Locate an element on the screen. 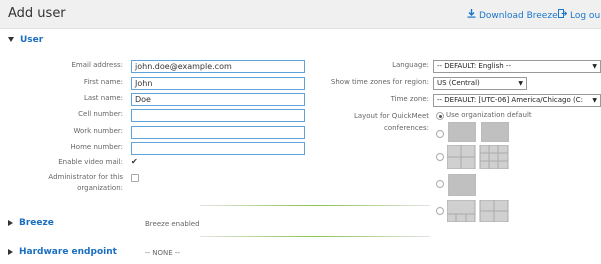 The height and width of the screenshot is (264, 601). region-select-value: US (Central) is located at coordinates (458, 83).